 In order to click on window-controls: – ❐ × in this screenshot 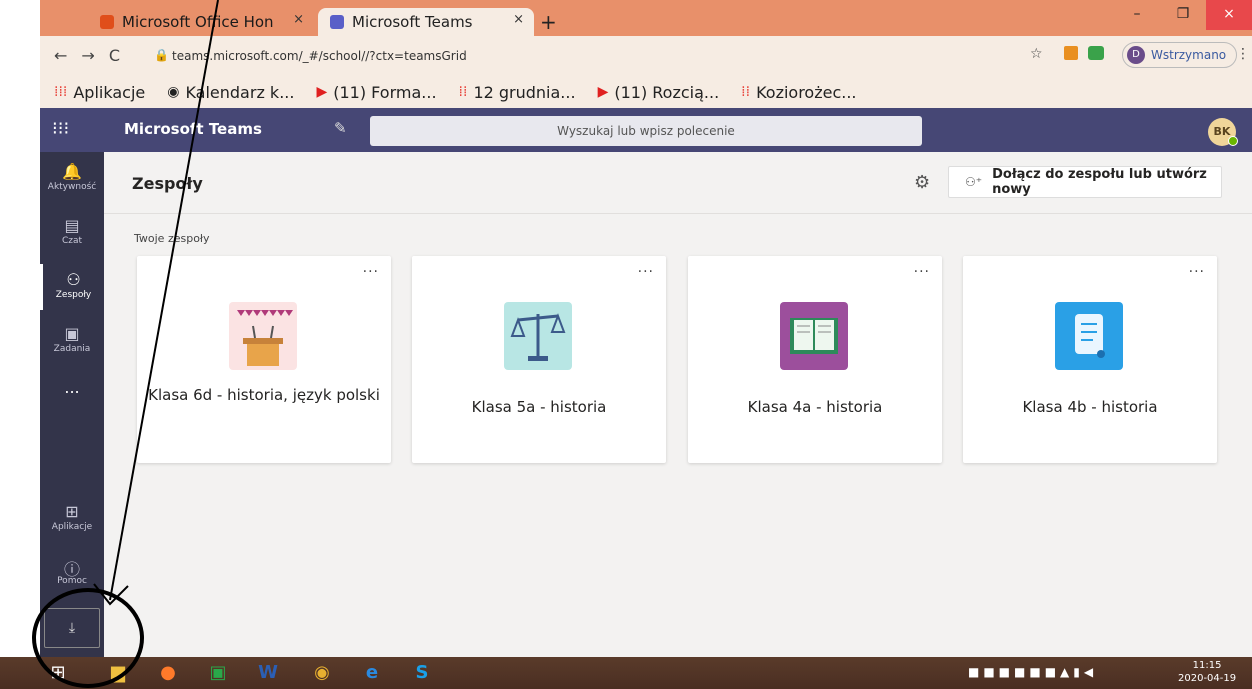, I will do `click(1183, 15)`.